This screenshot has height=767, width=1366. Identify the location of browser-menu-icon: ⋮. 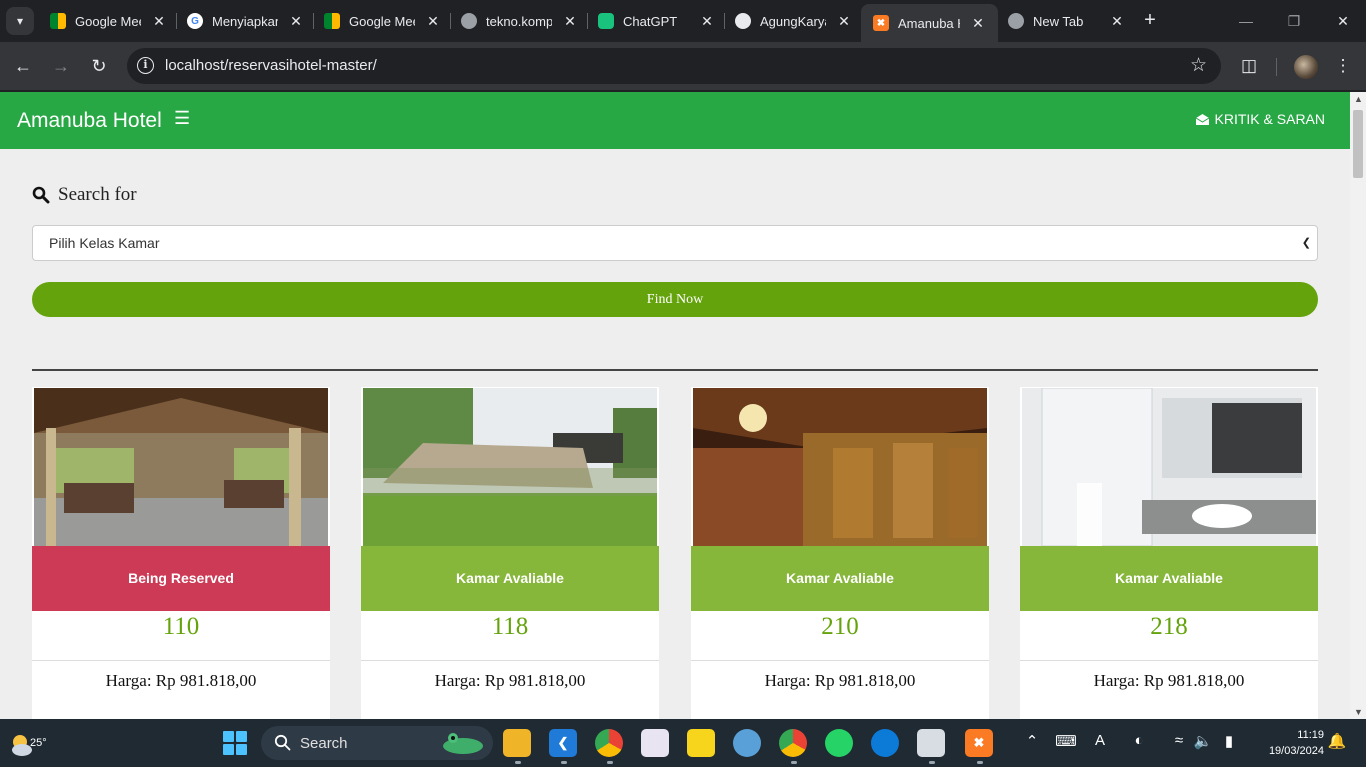
(1343, 66).